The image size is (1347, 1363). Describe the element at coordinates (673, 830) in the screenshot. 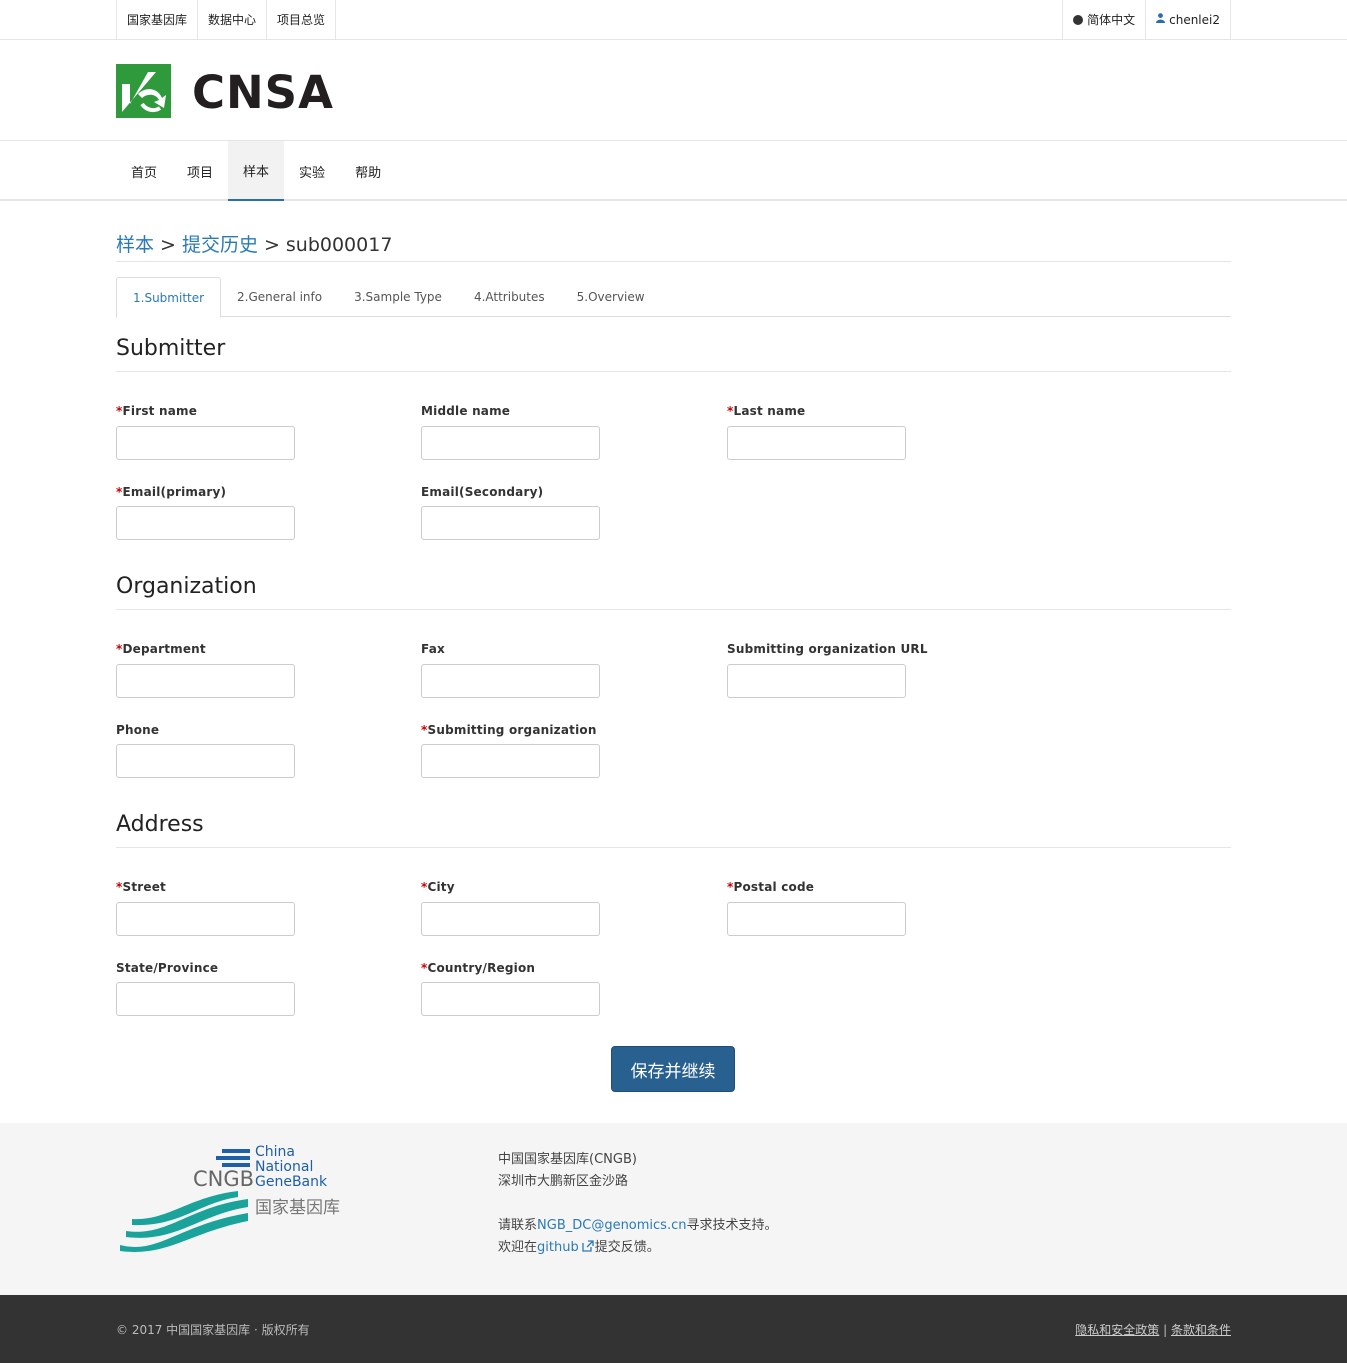

I see `section-title-address: Address` at that location.